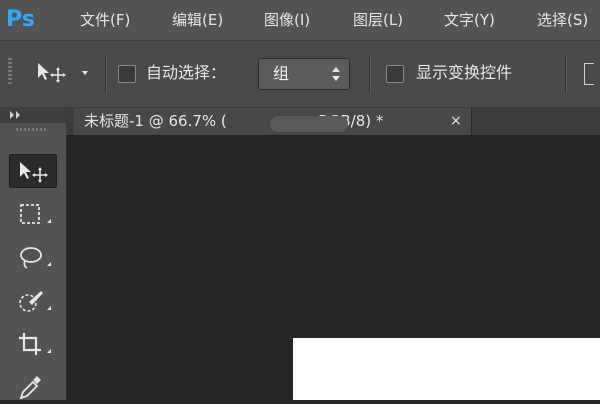 This screenshot has height=404, width=600. I want to click on menu-layer: 图层(L), so click(378, 20).